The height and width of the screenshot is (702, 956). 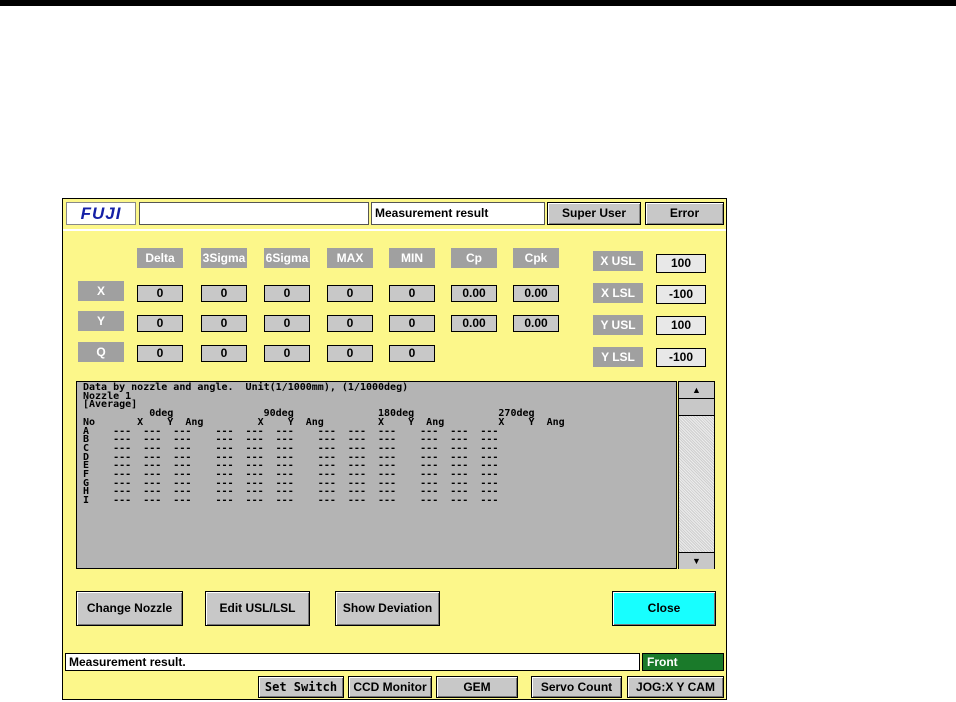 What do you see at coordinates (684, 213) in the screenshot?
I see `error-button: Error` at bounding box center [684, 213].